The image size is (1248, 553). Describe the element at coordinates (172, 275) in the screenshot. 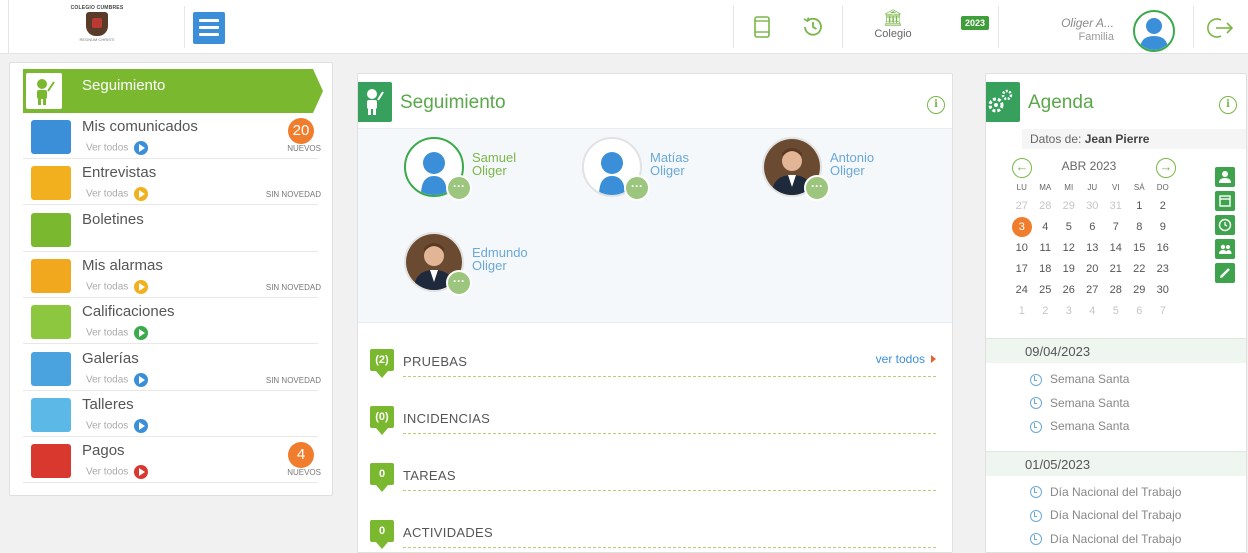

I see `sidebar-item-mis-alarmas: Mis alarmas Ver todas SIN NOVEDAD` at that location.